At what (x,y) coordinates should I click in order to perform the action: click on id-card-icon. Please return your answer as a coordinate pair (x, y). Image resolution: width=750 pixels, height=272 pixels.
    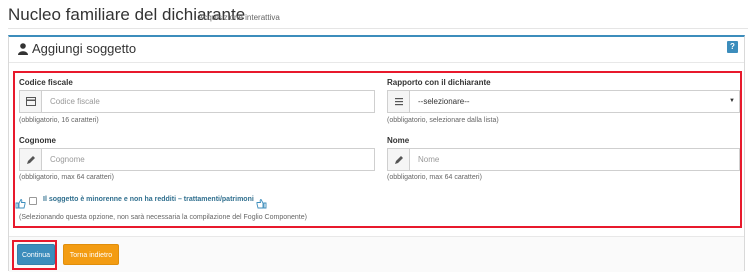
    Looking at the image, I should click on (31, 101).